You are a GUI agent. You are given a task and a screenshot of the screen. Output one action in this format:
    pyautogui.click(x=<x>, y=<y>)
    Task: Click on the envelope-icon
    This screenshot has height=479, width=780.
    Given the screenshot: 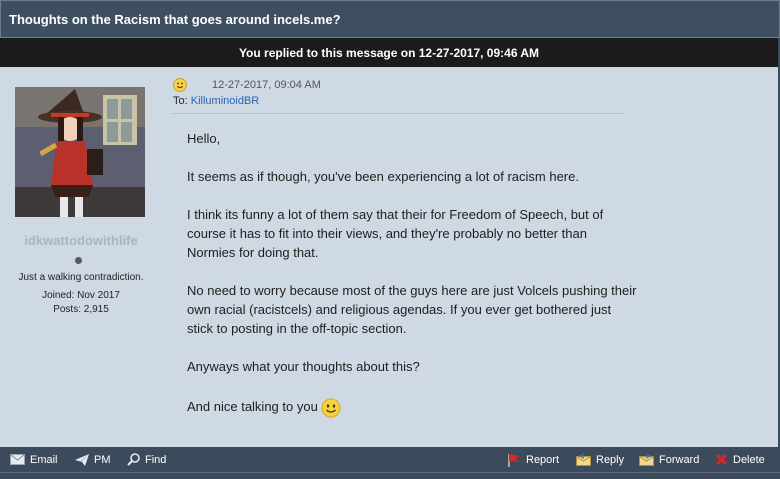 What is the action you would take?
    pyautogui.click(x=17, y=459)
    